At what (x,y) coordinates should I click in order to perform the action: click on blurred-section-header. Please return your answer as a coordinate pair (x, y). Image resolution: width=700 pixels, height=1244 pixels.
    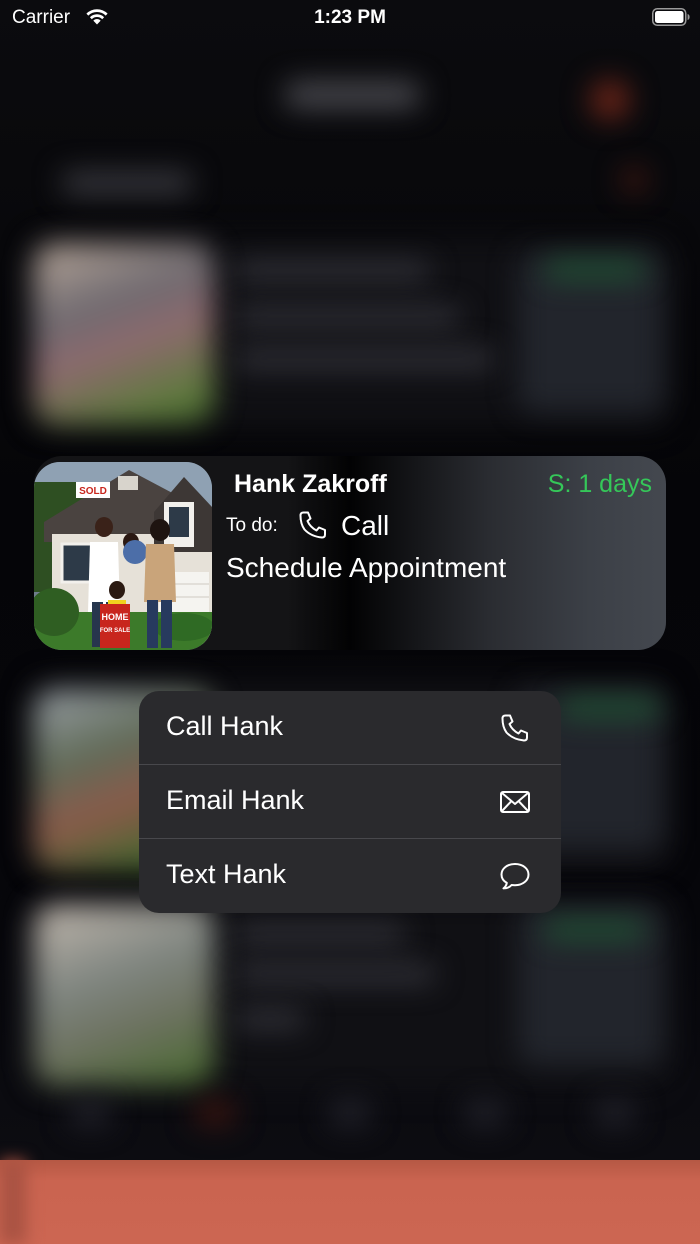
    Looking at the image, I should click on (127, 183).